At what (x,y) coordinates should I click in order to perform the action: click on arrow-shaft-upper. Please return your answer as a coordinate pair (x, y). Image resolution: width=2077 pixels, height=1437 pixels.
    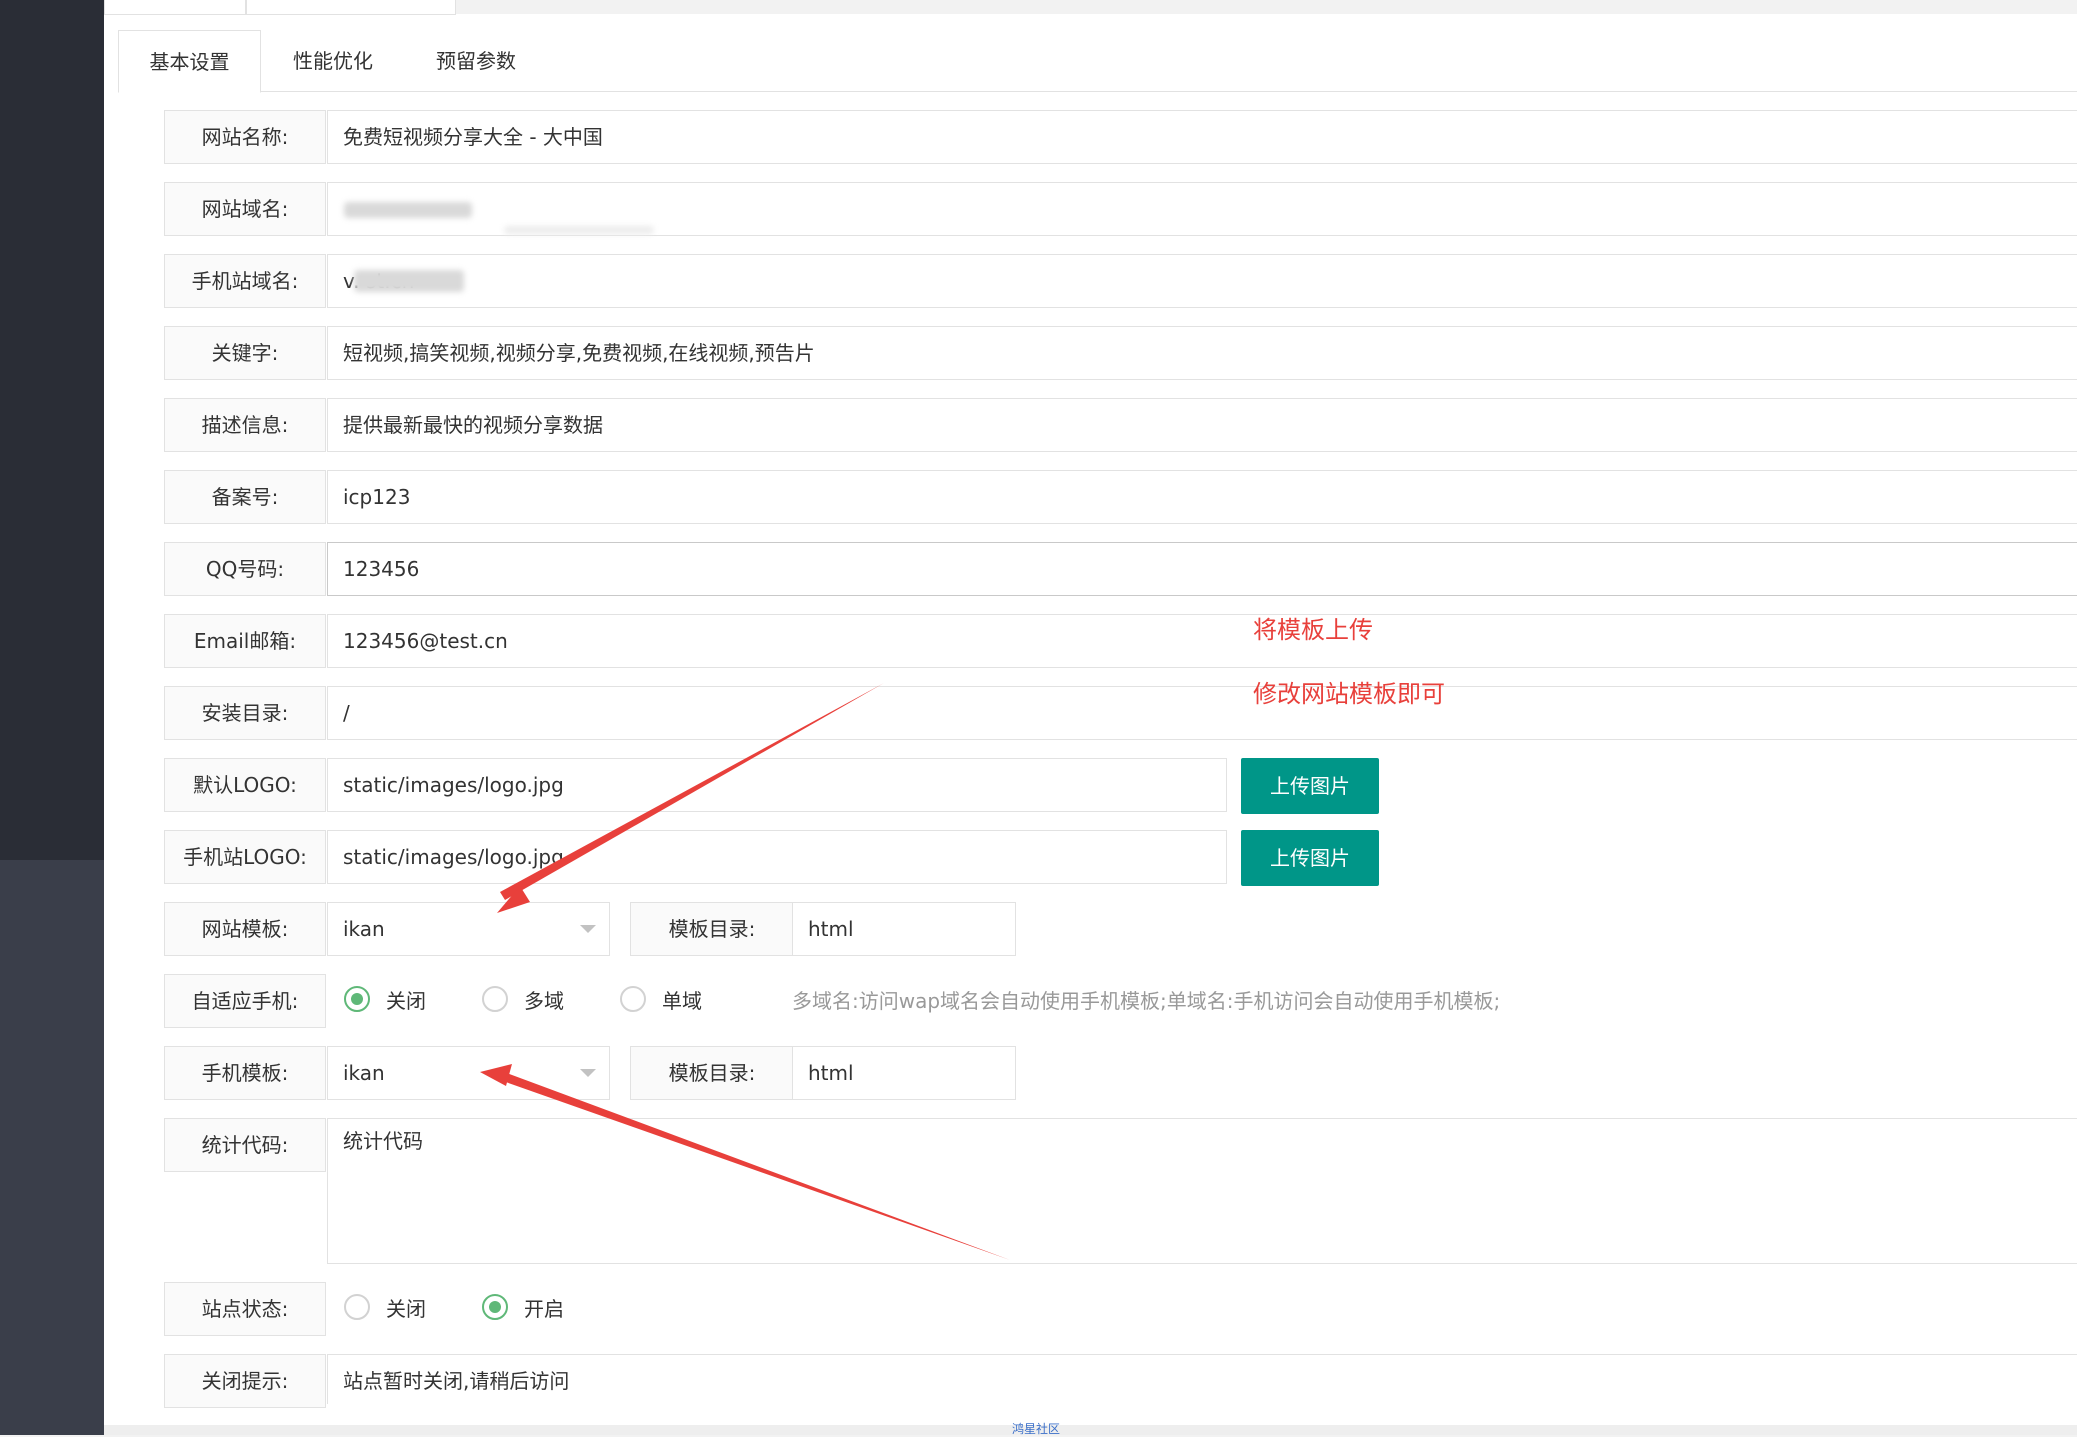
    Looking at the image, I should click on (692, 791).